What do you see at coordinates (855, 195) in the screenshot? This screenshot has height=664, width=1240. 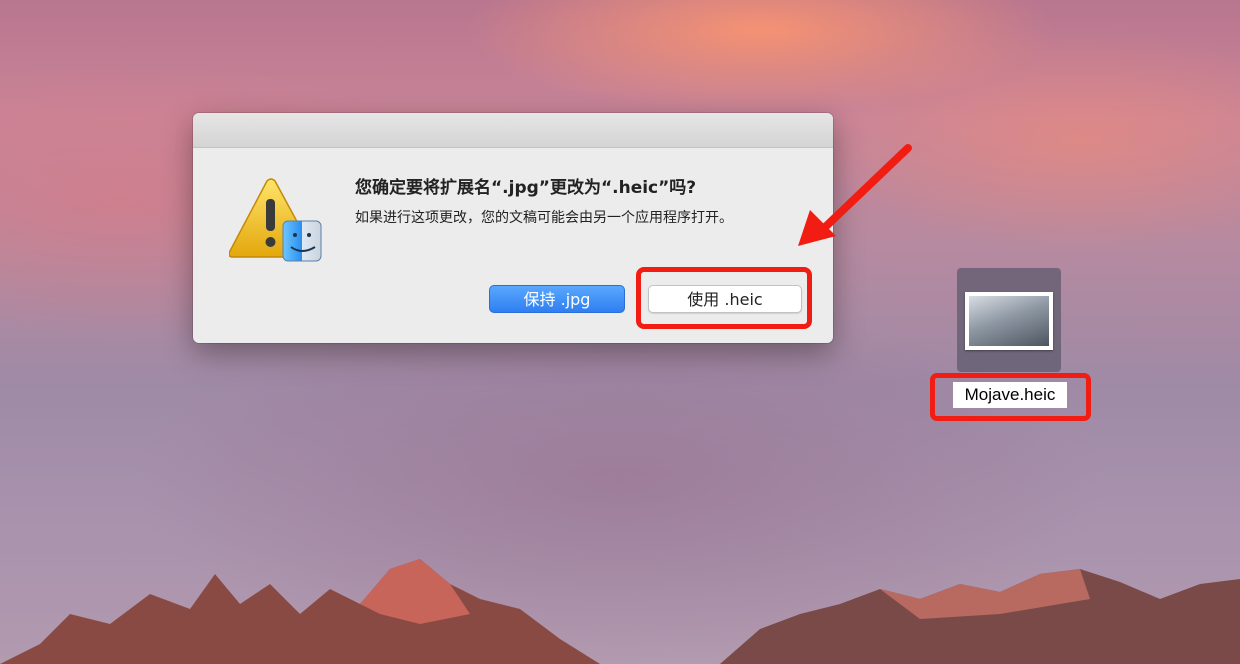 I see `red-arrow-annotation` at bounding box center [855, 195].